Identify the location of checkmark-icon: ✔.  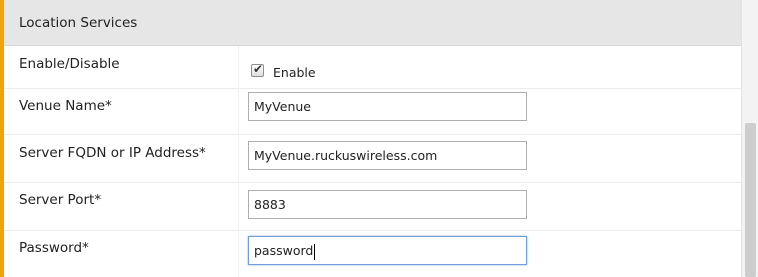
(258, 69).